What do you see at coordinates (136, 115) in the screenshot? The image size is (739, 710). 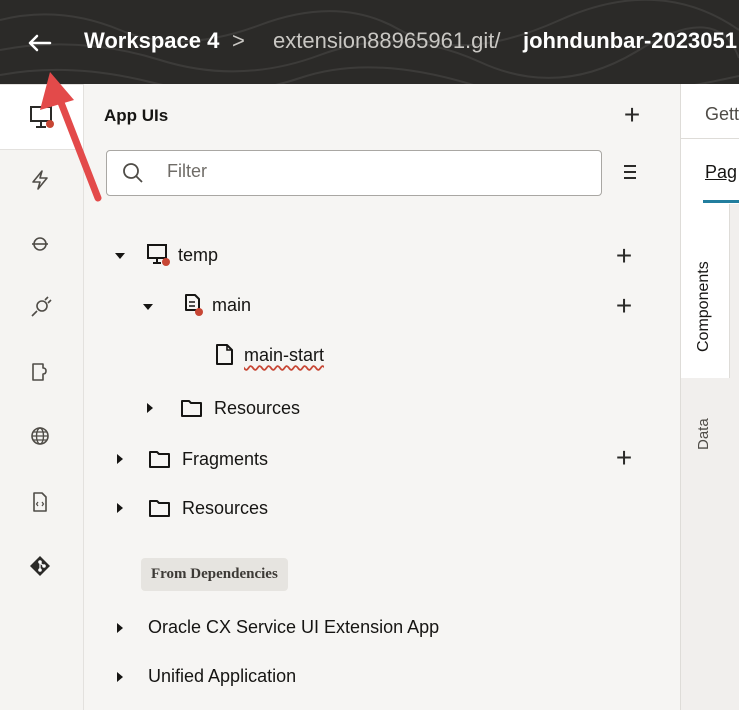 I see `panel-title: App UIs` at bounding box center [136, 115].